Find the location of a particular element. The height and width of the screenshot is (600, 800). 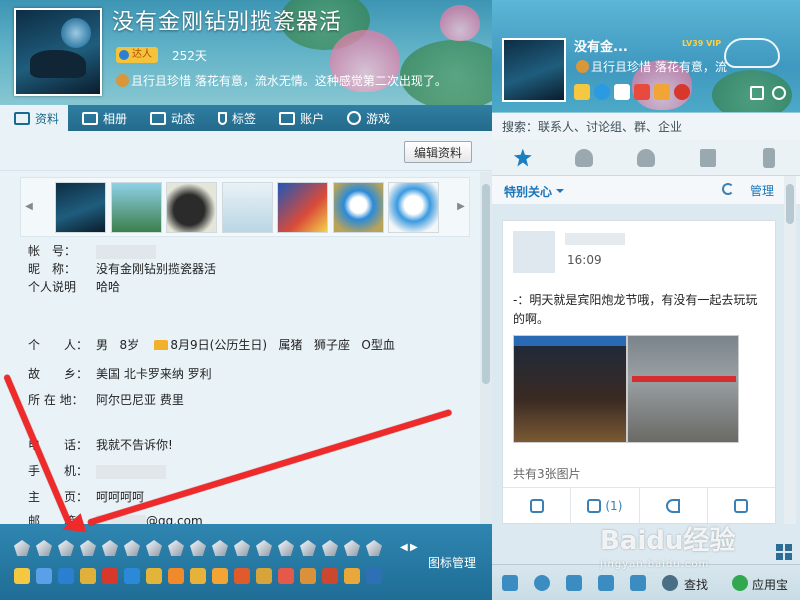

comment-button: (1) is located at coordinates (605, 505).